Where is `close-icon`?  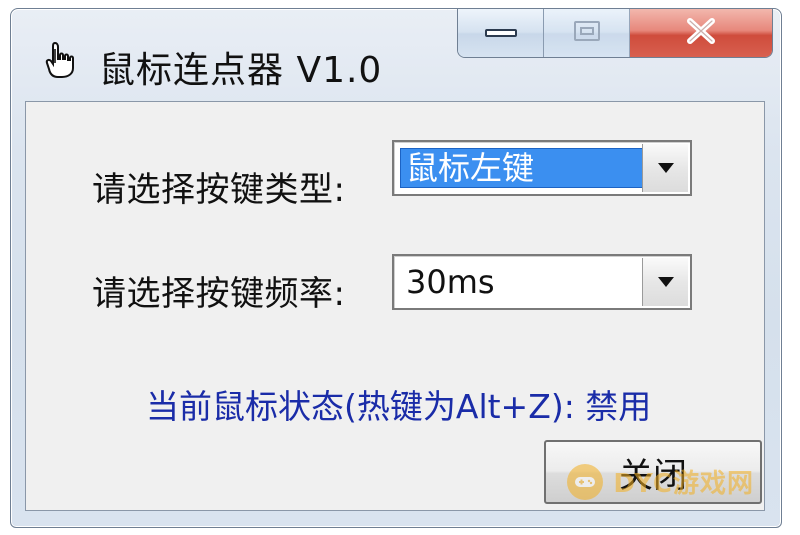
close-icon is located at coordinates (701, 33).